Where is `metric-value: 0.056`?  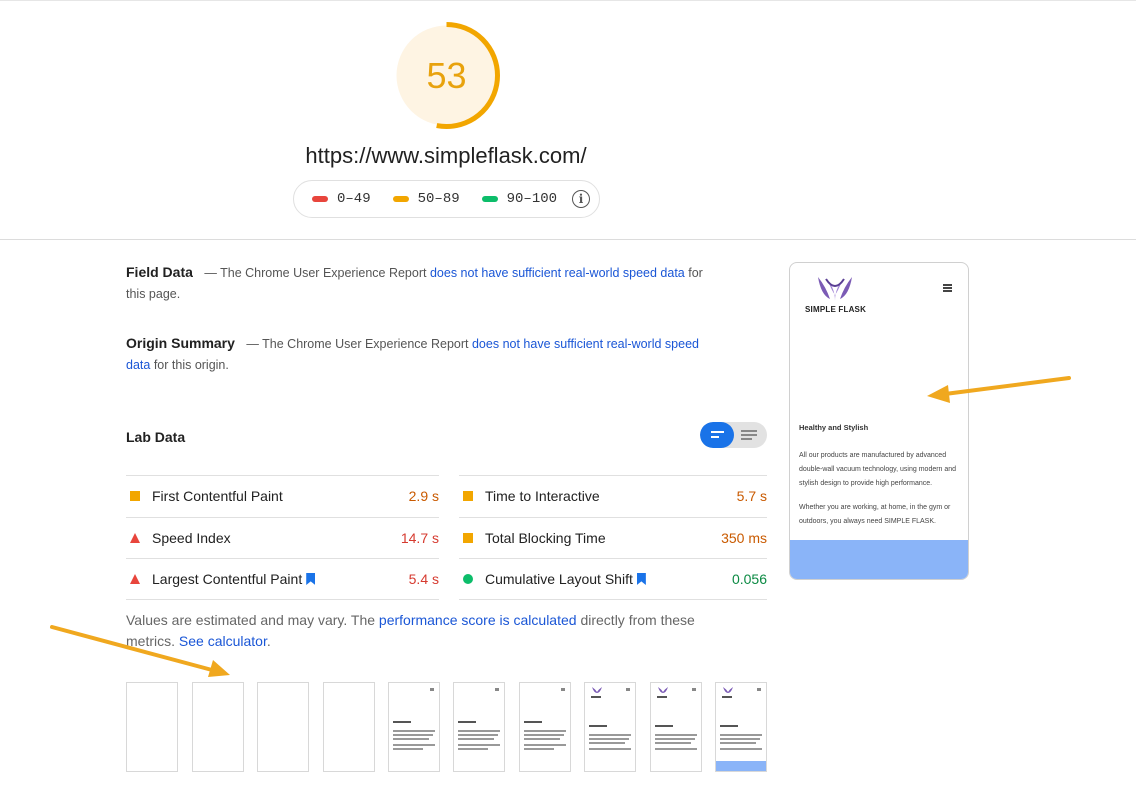 metric-value: 0.056 is located at coordinates (749, 579).